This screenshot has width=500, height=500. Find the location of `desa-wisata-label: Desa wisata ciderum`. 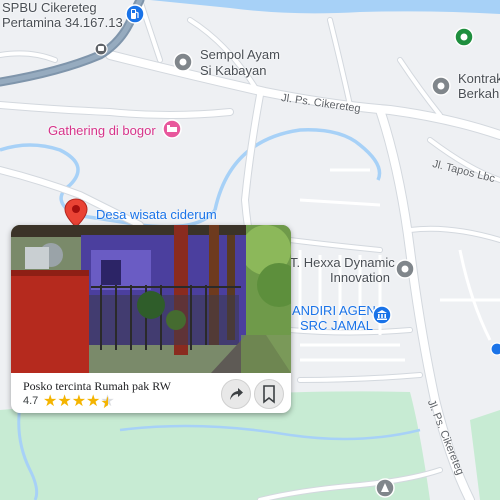

desa-wisata-label: Desa wisata ciderum is located at coordinates (156, 215).